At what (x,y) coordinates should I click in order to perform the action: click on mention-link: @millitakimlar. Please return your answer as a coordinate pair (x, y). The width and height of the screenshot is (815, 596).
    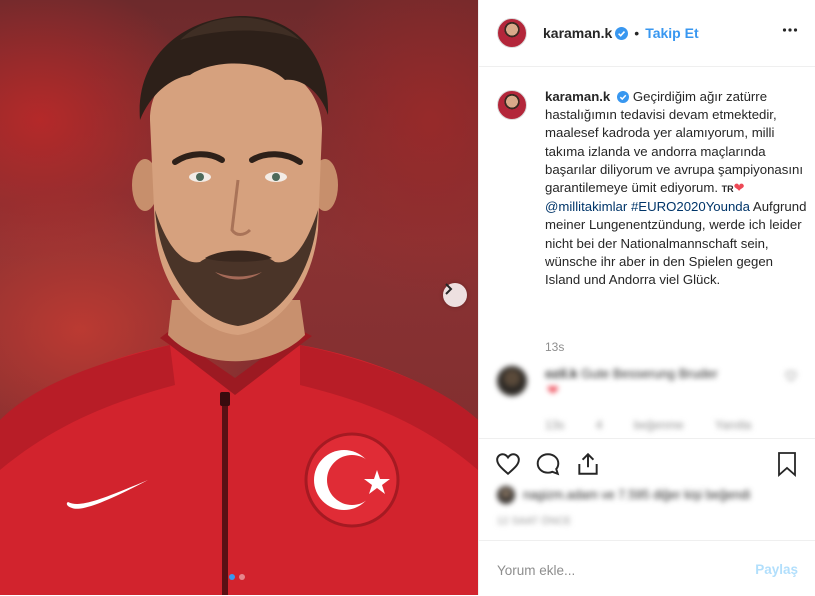
    Looking at the image, I should click on (586, 206).